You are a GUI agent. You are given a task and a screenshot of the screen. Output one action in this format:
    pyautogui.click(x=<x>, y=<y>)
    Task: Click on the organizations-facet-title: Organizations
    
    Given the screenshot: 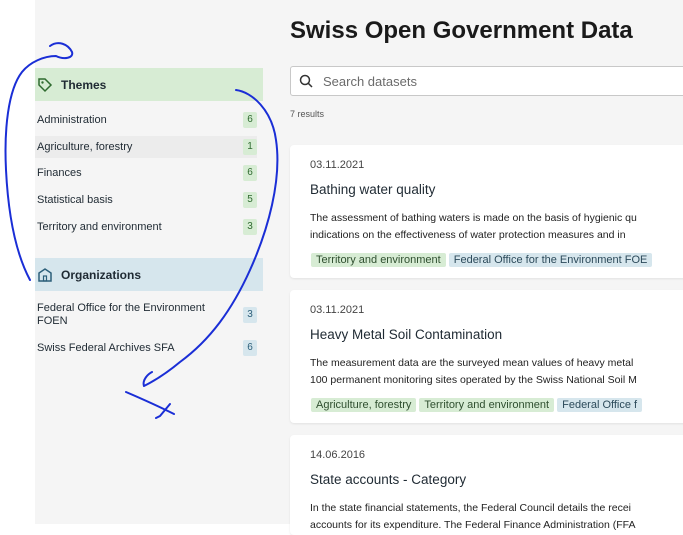 What is the action you would take?
    pyautogui.click(x=101, y=274)
    